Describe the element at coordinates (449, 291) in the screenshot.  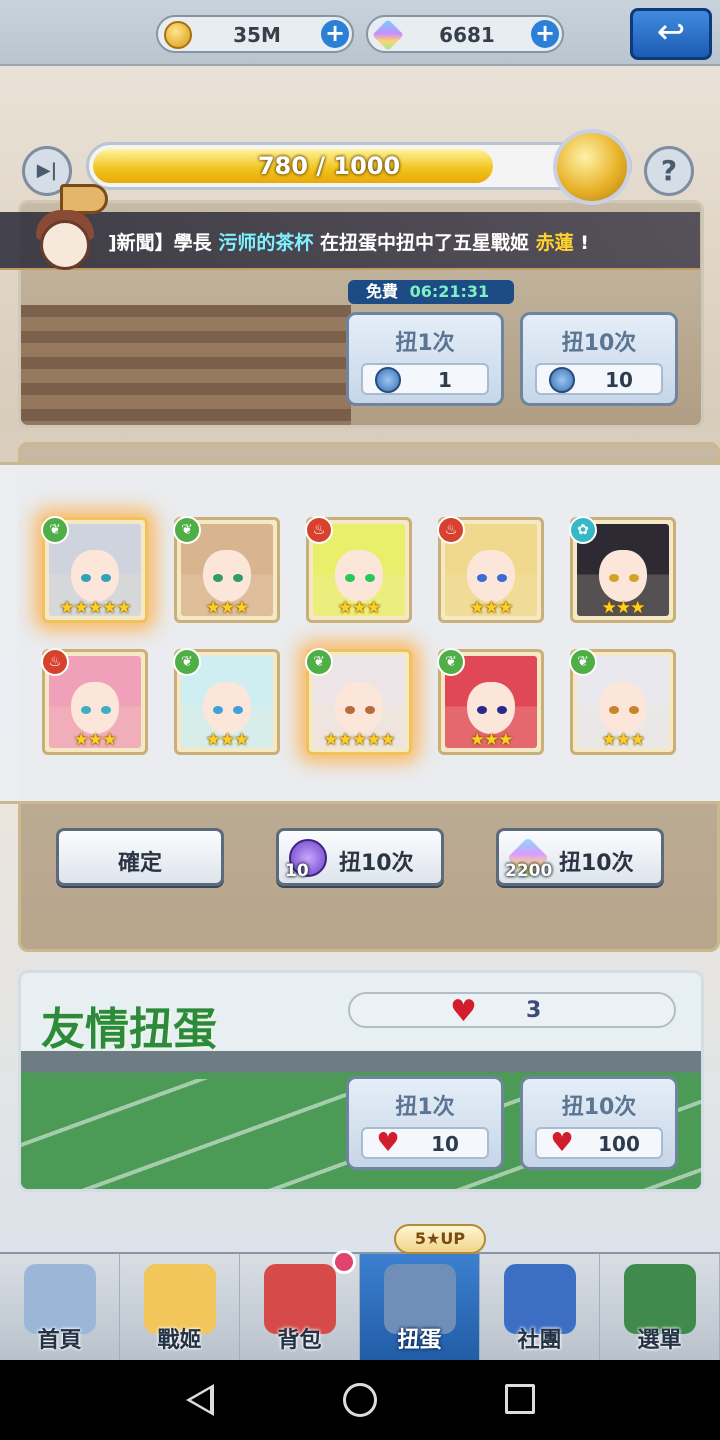
I see `free-timer: 06:21:31` at that location.